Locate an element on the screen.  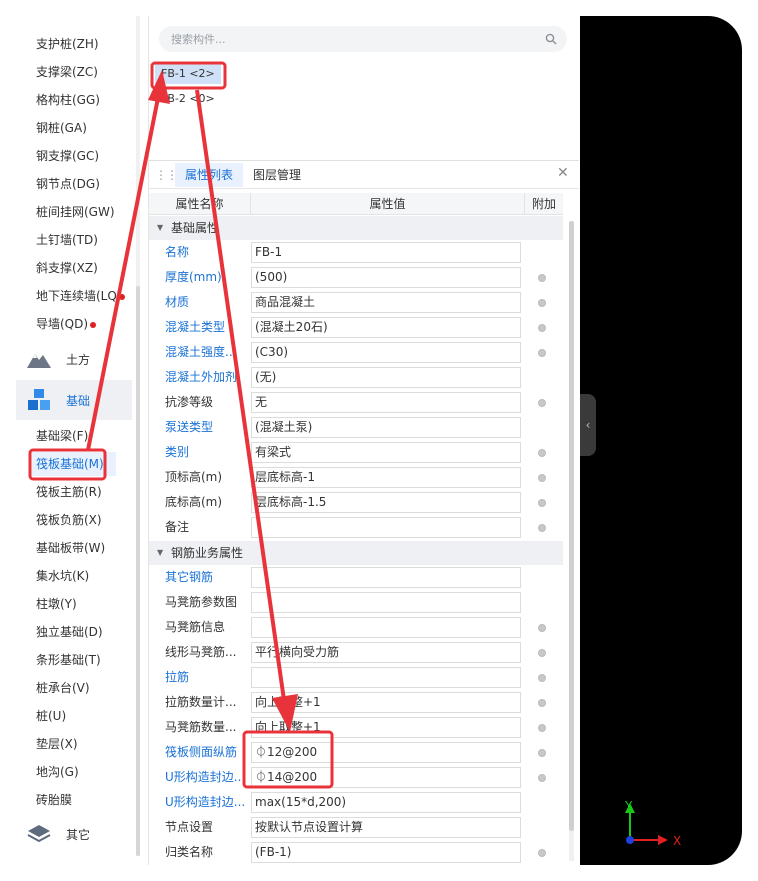
sidebar-item-gangzhuang: 钢桩(GA) is located at coordinates (61, 128).